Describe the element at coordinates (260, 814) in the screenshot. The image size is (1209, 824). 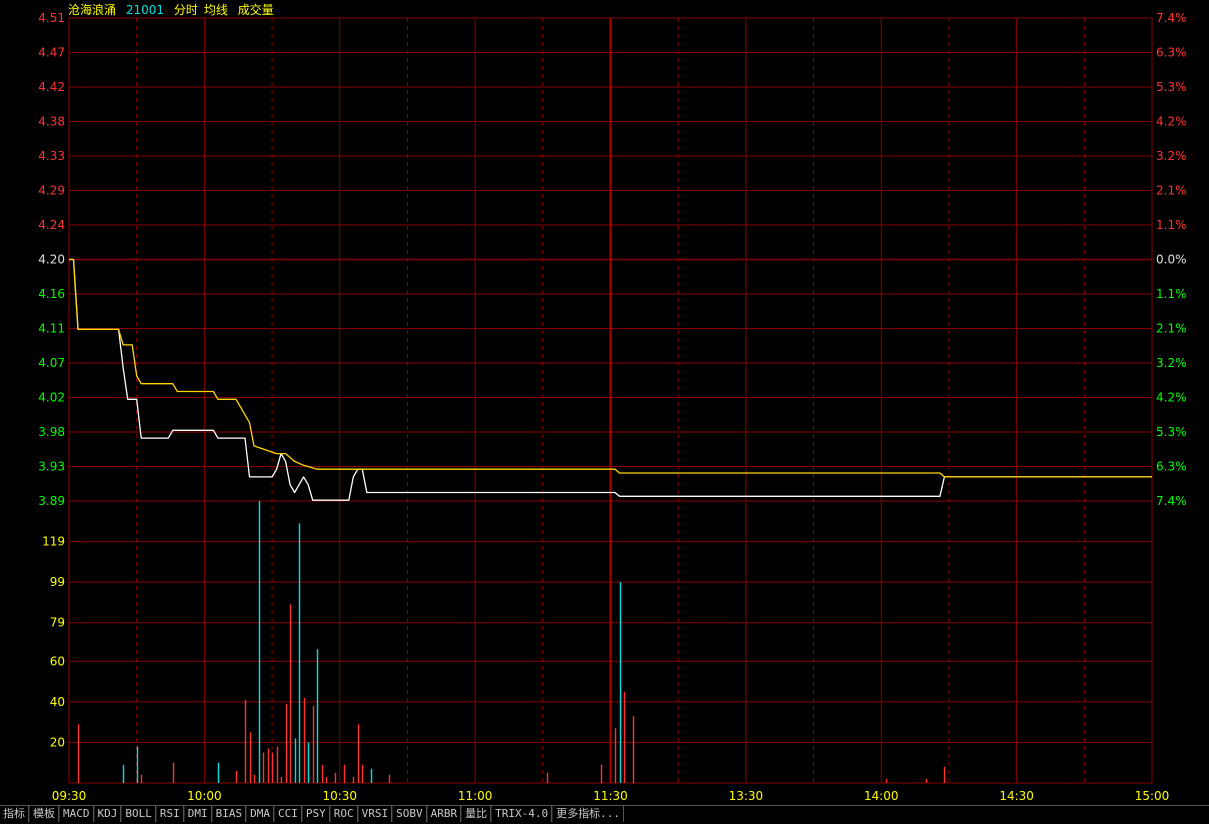
I see `indicator-tab: DMA` at that location.